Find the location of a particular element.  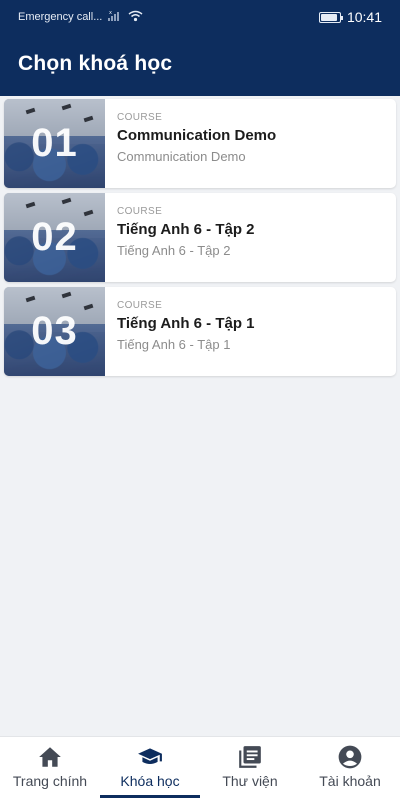

course-subtitle: Tiếng Anh 6 - Tập 2 is located at coordinates (174, 250).